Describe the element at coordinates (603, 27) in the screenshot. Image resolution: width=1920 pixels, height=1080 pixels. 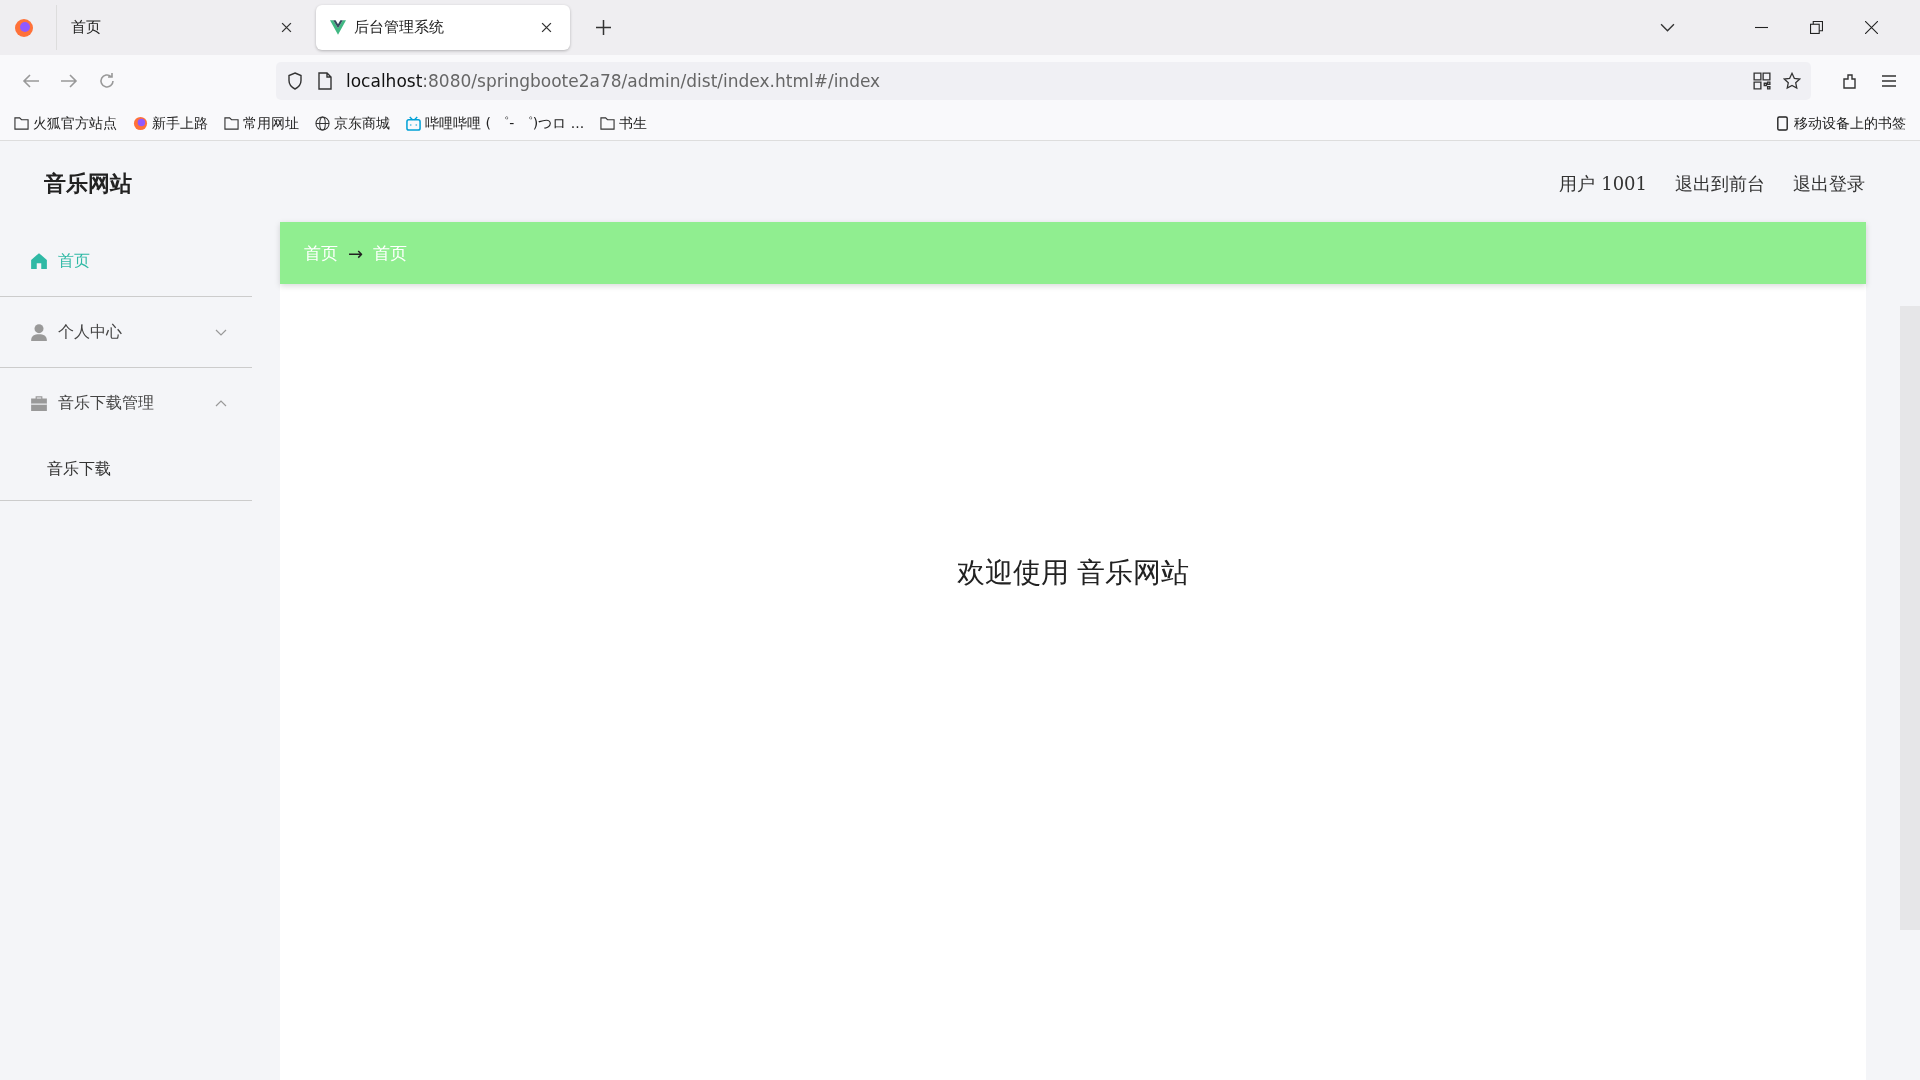
I see `new-tab-icon` at that location.